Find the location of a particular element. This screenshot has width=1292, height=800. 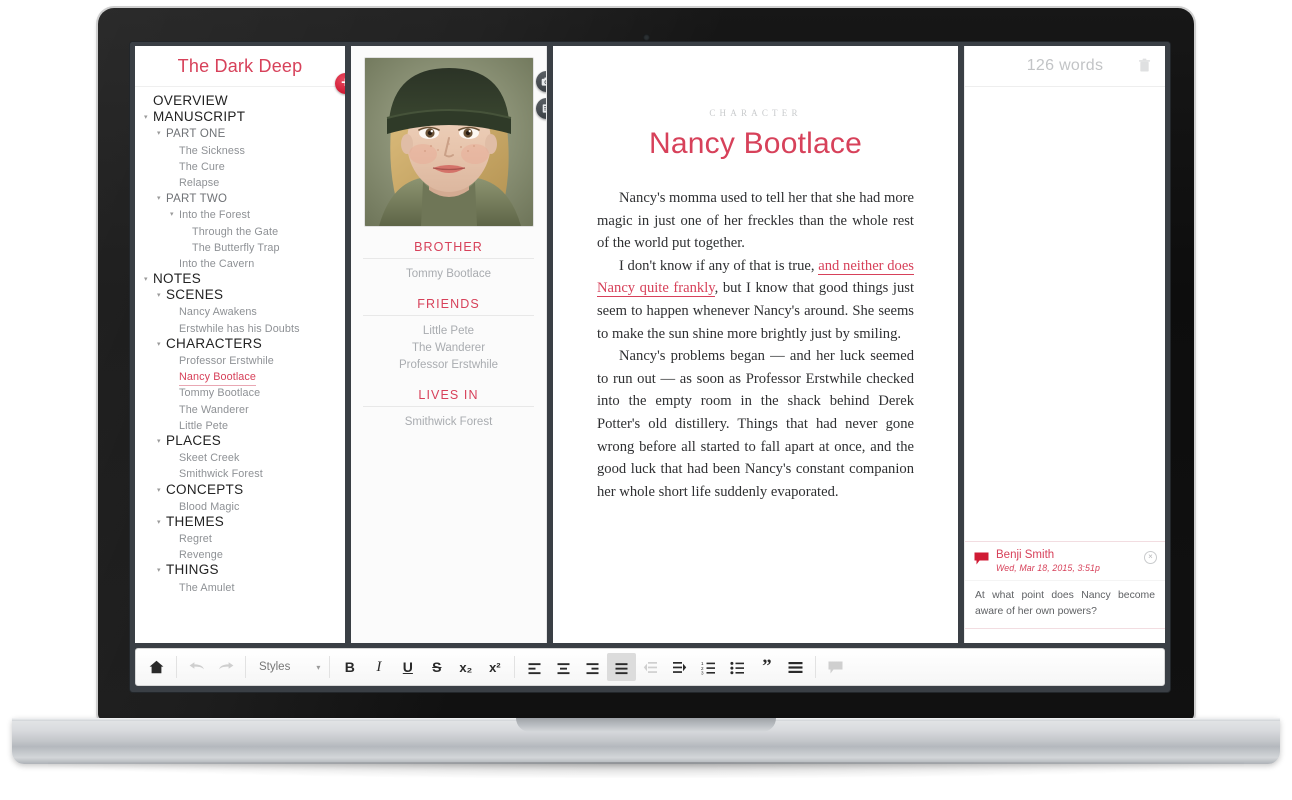

svg-text: 3 is located at coordinates (702, 672).